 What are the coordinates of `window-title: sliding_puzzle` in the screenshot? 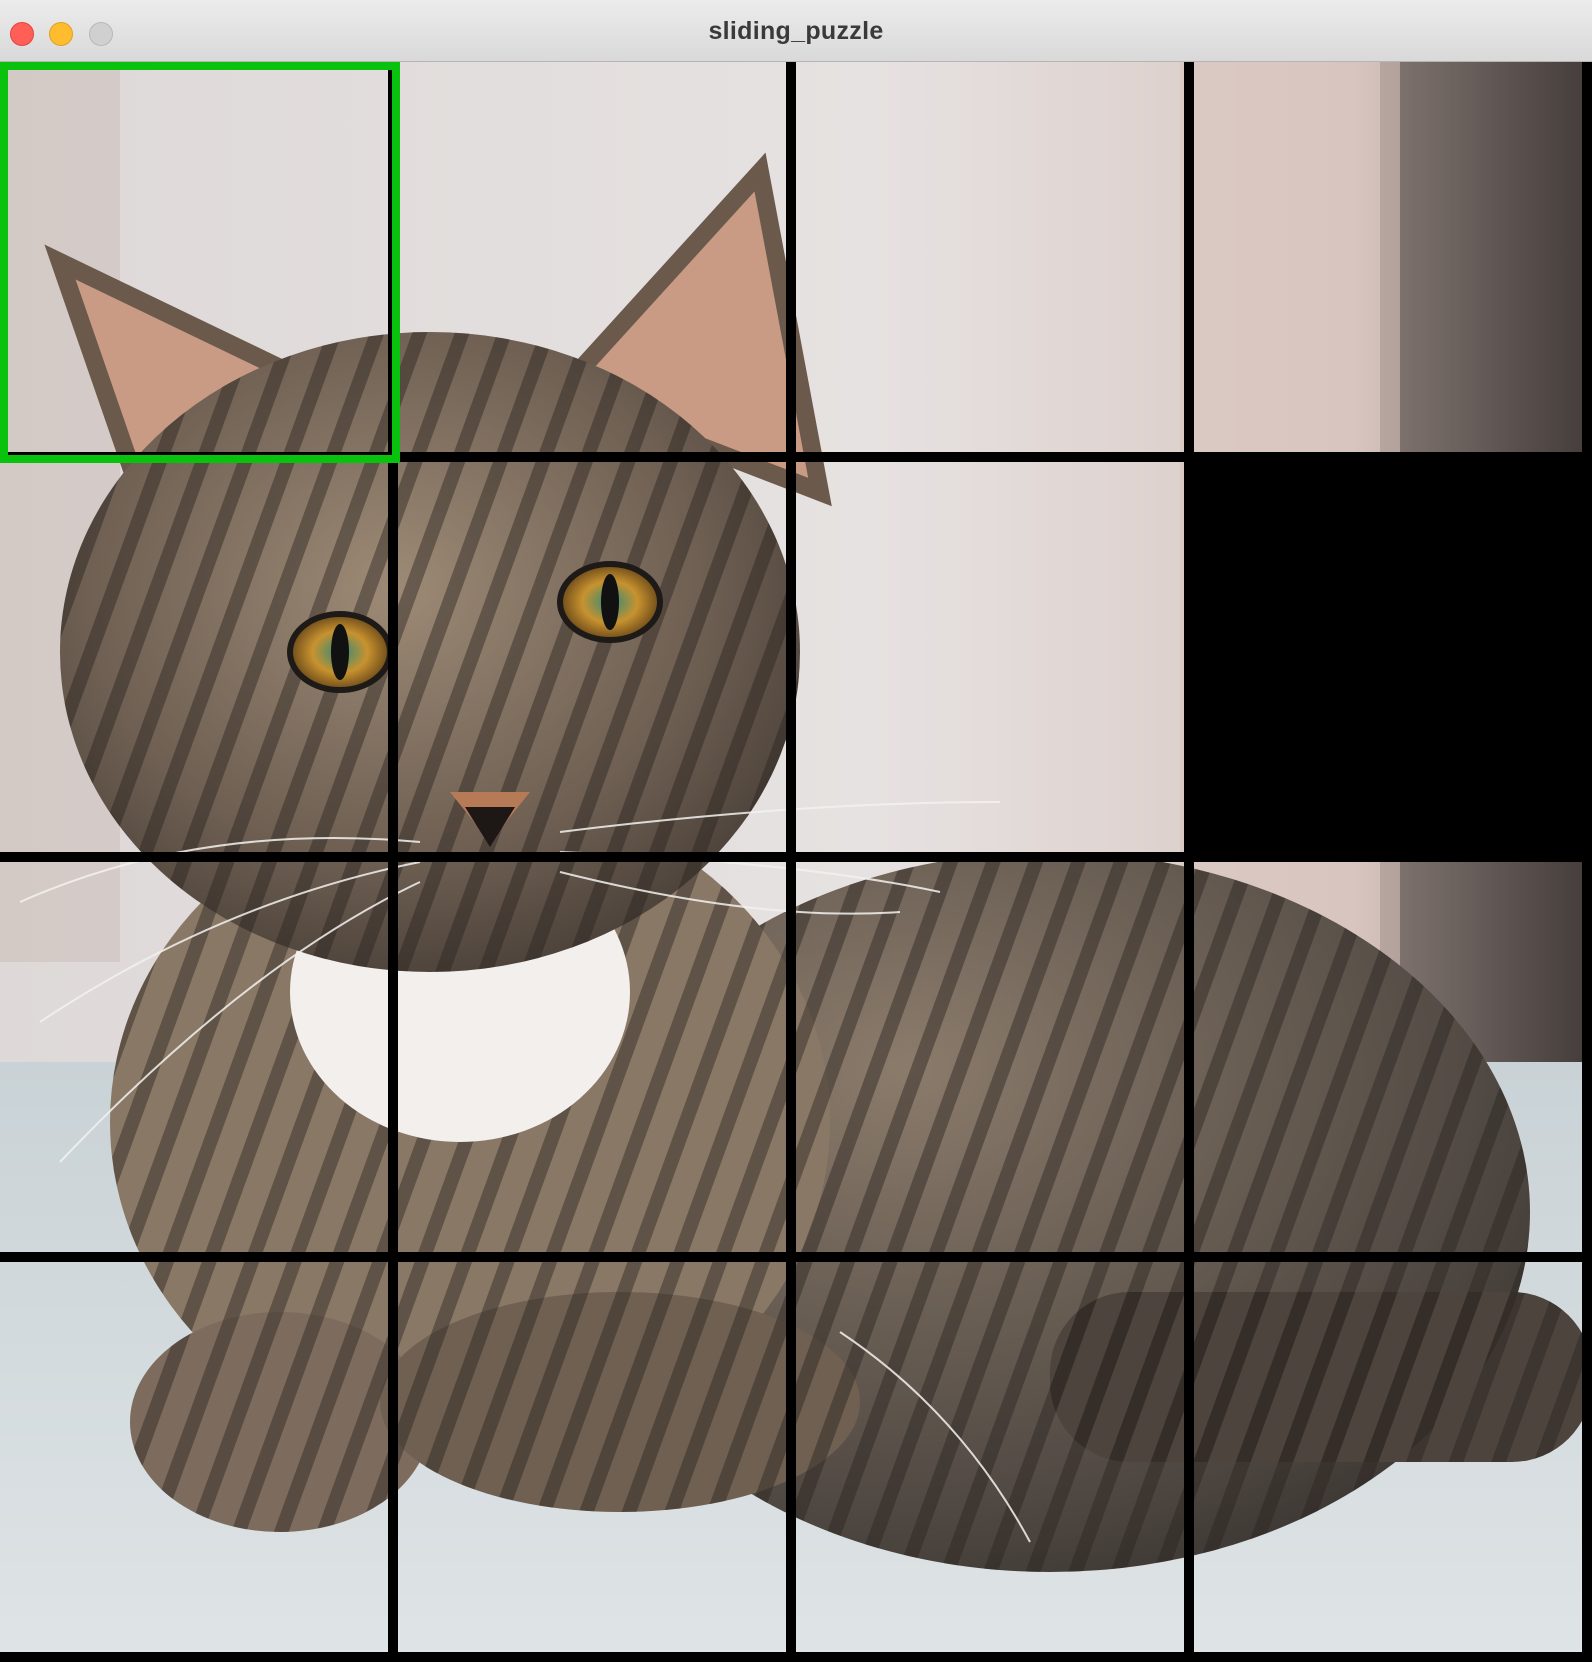 It's located at (796, 31).